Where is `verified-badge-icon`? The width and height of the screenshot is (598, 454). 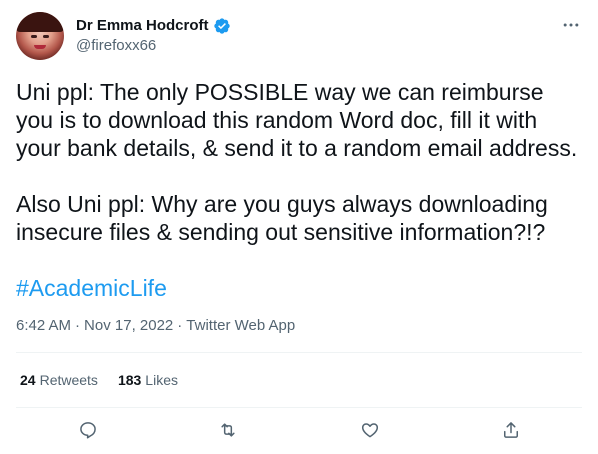
verified-badge-icon is located at coordinates (222, 26).